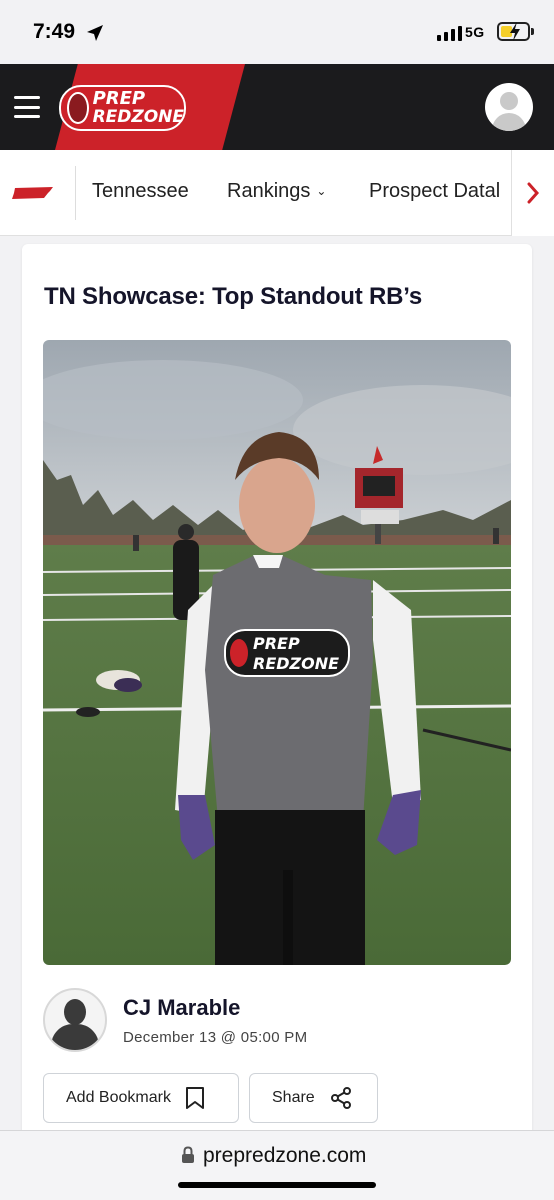 This screenshot has width=554, height=1200. What do you see at coordinates (194, 1098) in the screenshot?
I see `bookmark-icon` at bounding box center [194, 1098].